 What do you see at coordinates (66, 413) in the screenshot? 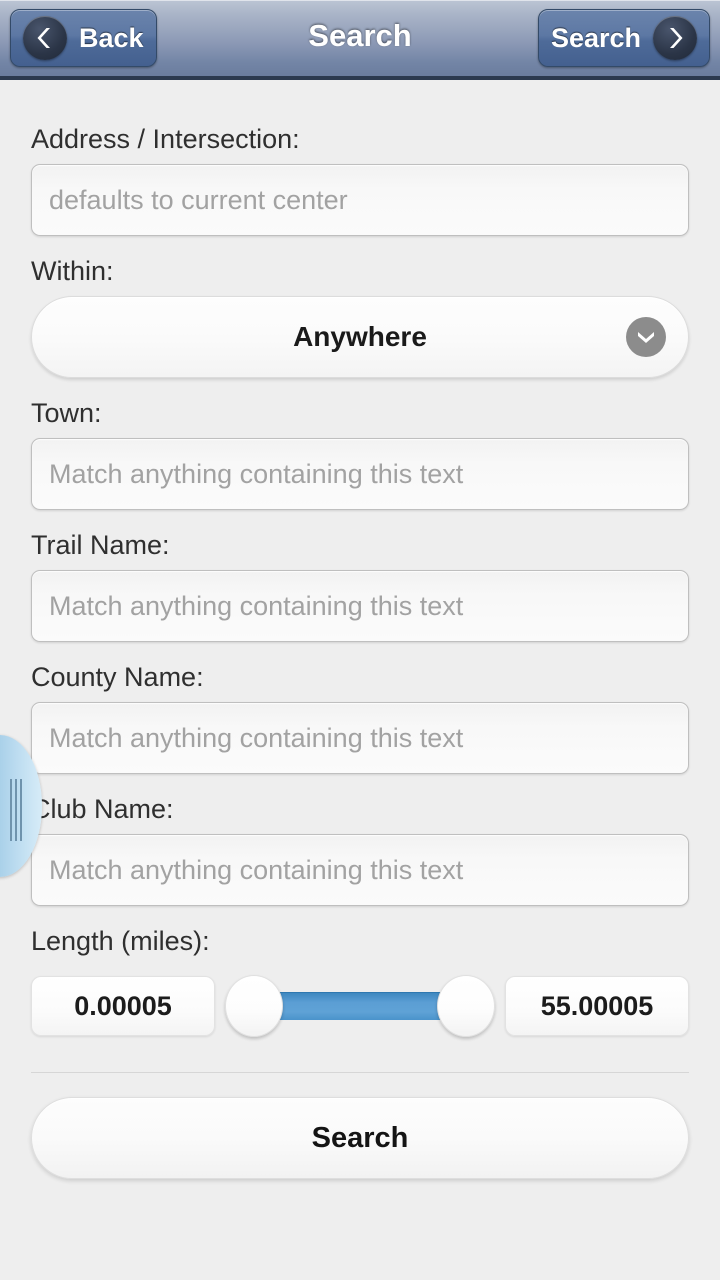
I see `field-town-label: Town:` at bounding box center [66, 413].